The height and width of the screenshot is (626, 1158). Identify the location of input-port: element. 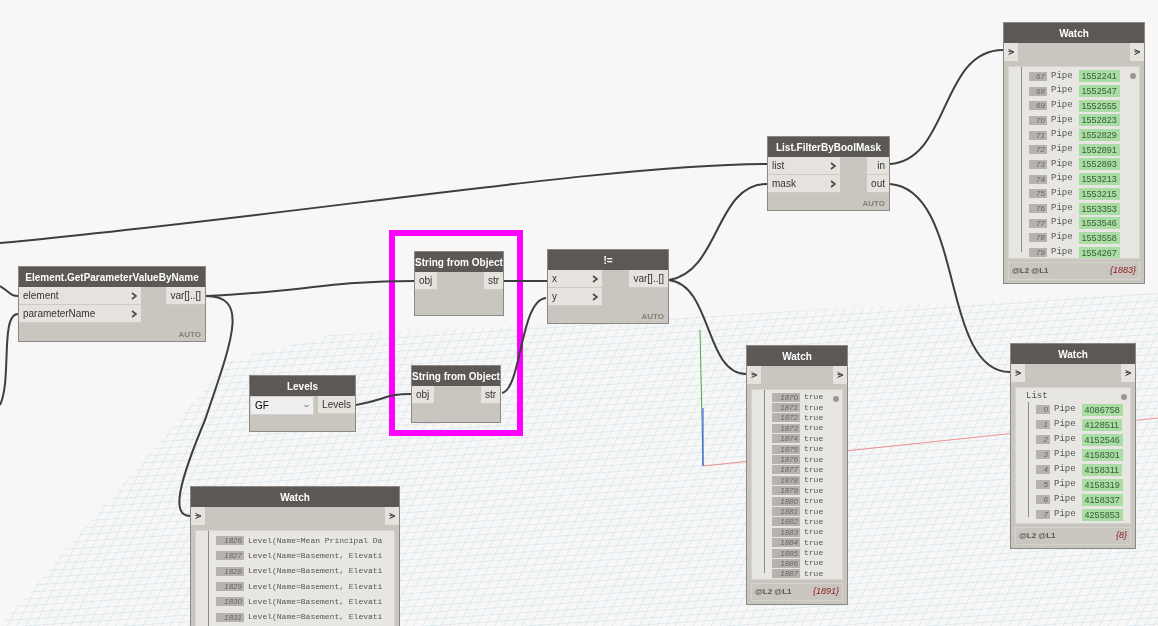
(80, 296).